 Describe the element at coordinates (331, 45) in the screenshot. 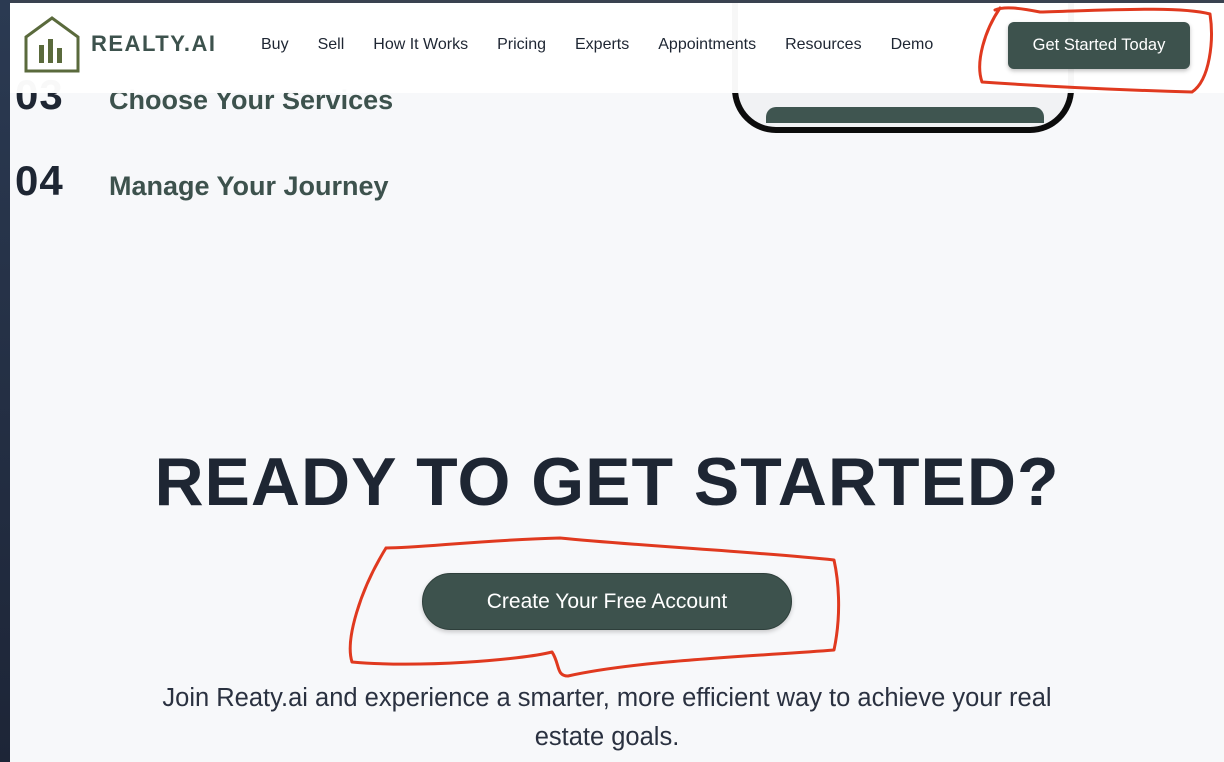

I see `nav-item-sell: Sell` at that location.